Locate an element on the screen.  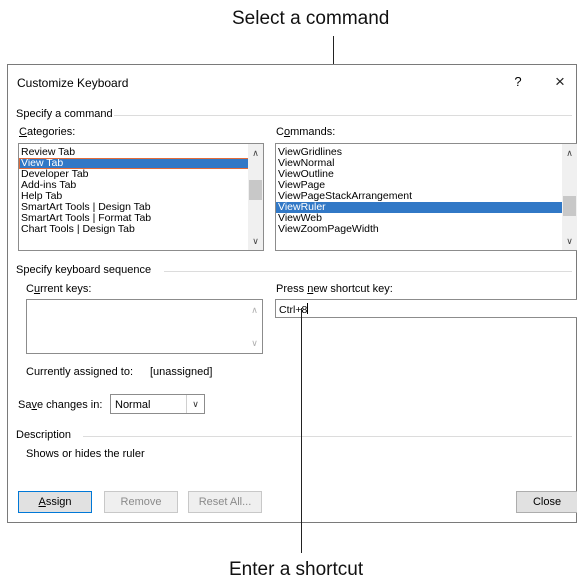
current-keys-label: Current keys: is located at coordinates (59, 289).